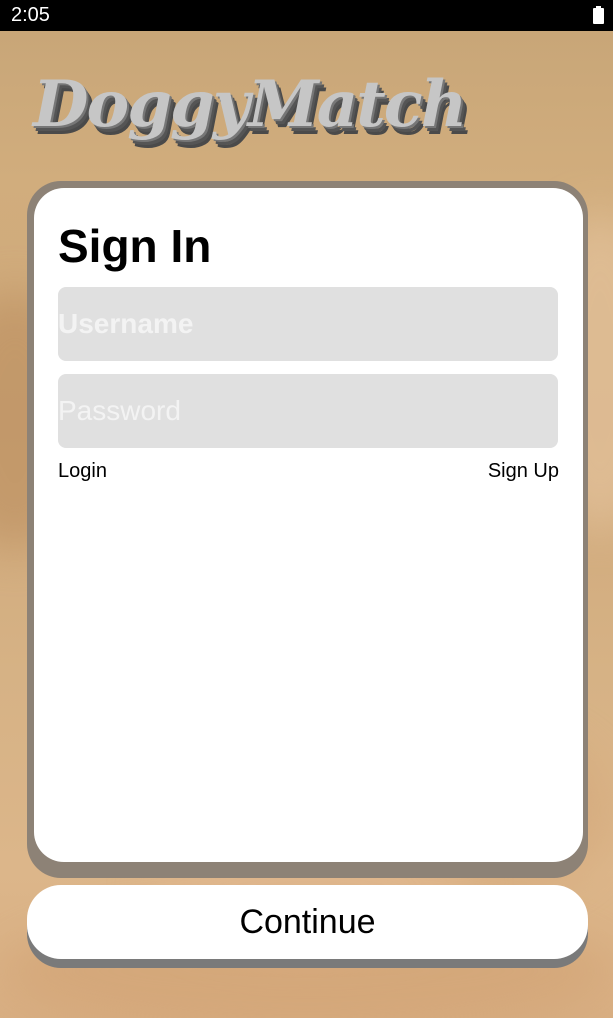 Image resolution: width=613 pixels, height=1018 pixels. Describe the element at coordinates (308, 411) in the screenshot. I see `password-input` at that location.